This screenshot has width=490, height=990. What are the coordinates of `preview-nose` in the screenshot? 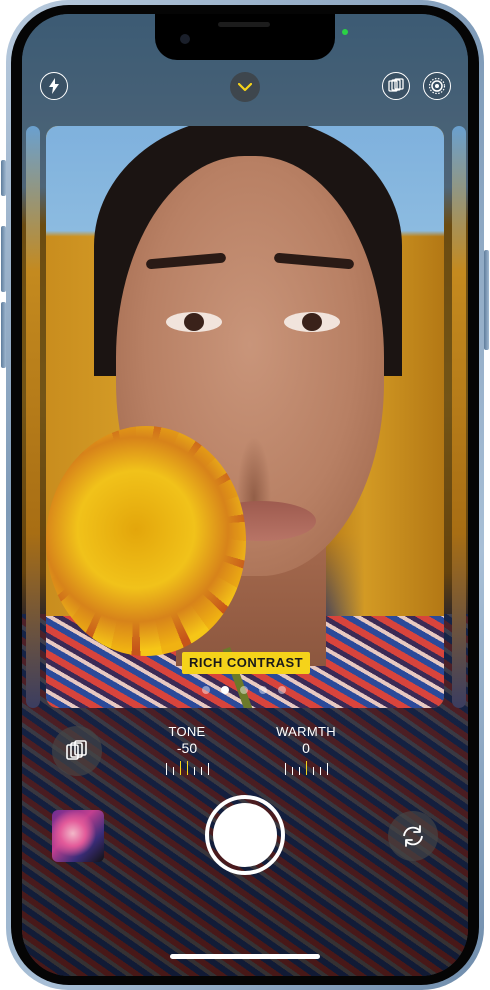 It's located at (254, 466).